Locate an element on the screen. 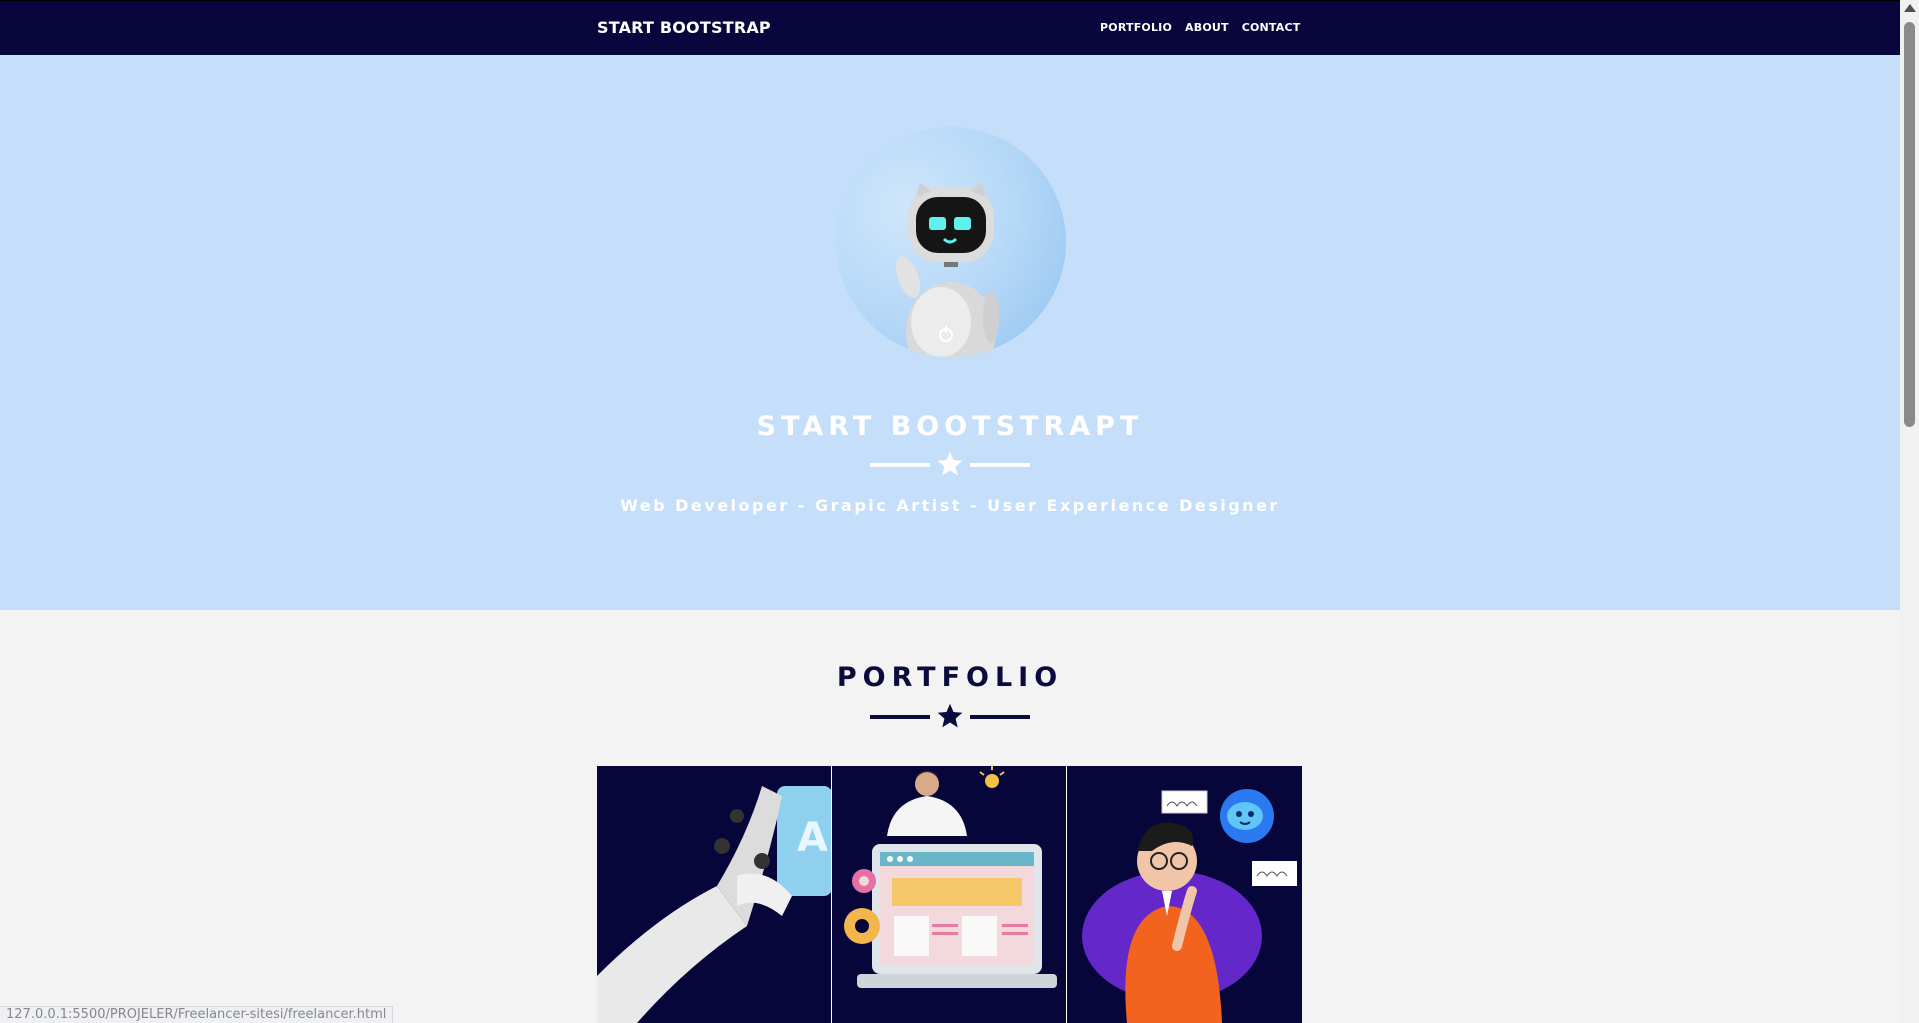  hero-title: START BOOTSTRAPT is located at coordinates (950, 426).